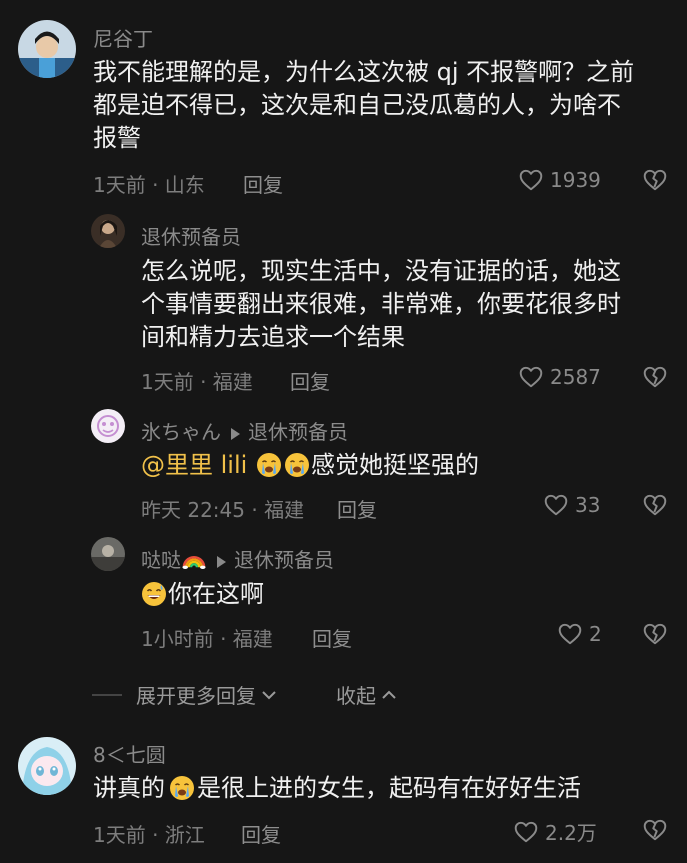  What do you see at coordinates (381, 304) in the screenshot?
I see `comment-line: 个事情要翻出来很难，非常难，你要花很多时` at bounding box center [381, 304].